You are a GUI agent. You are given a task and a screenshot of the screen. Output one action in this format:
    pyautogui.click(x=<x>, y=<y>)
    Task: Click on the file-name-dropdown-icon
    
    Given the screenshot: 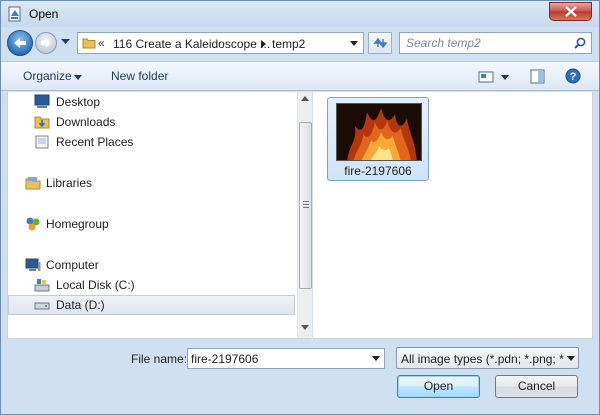 What is the action you would take?
    pyautogui.click(x=376, y=358)
    